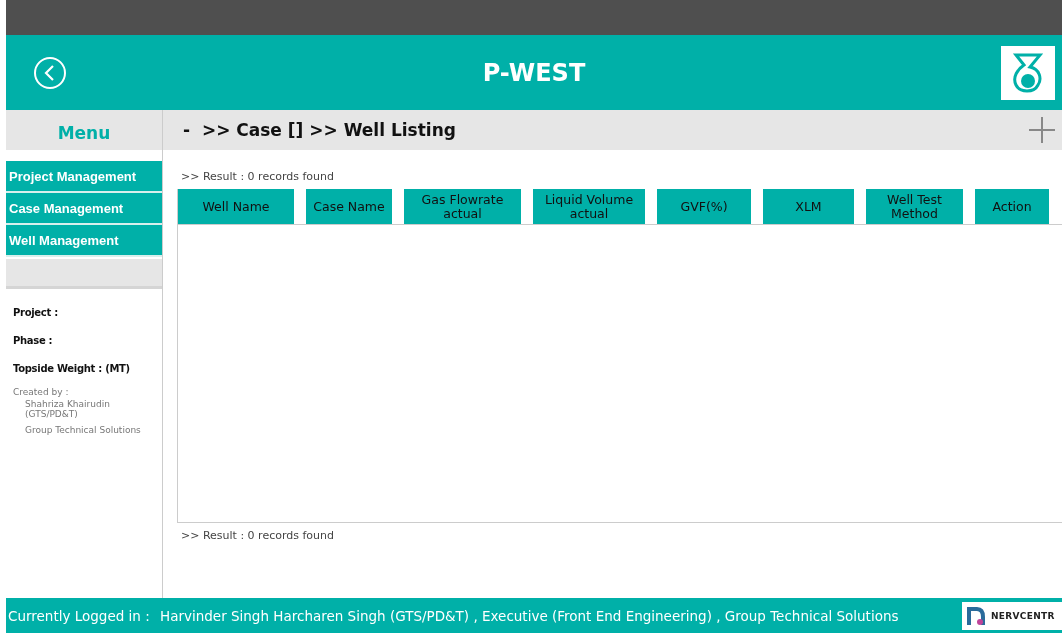  What do you see at coordinates (72, 368) in the screenshot?
I see `info-label: Topside Weight : (MT)` at bounding box center [72, 368].